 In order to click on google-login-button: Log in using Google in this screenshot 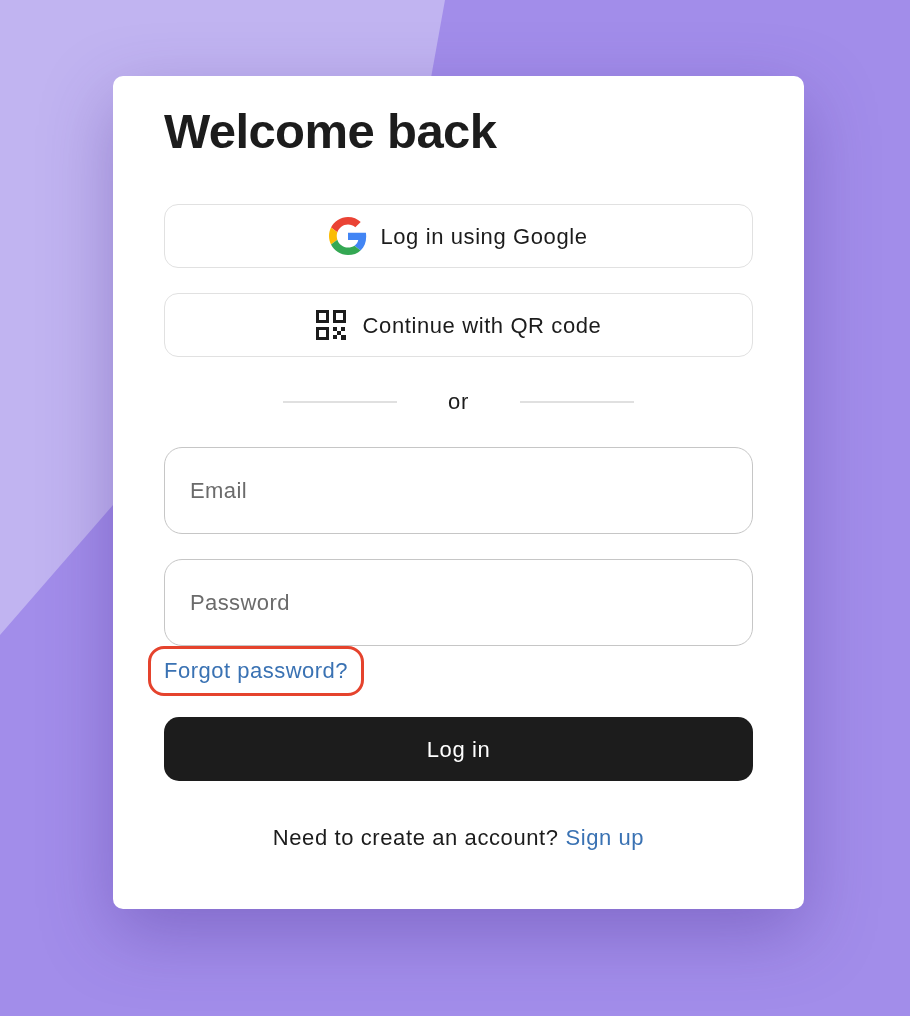, I will do `click(458, 236)`.